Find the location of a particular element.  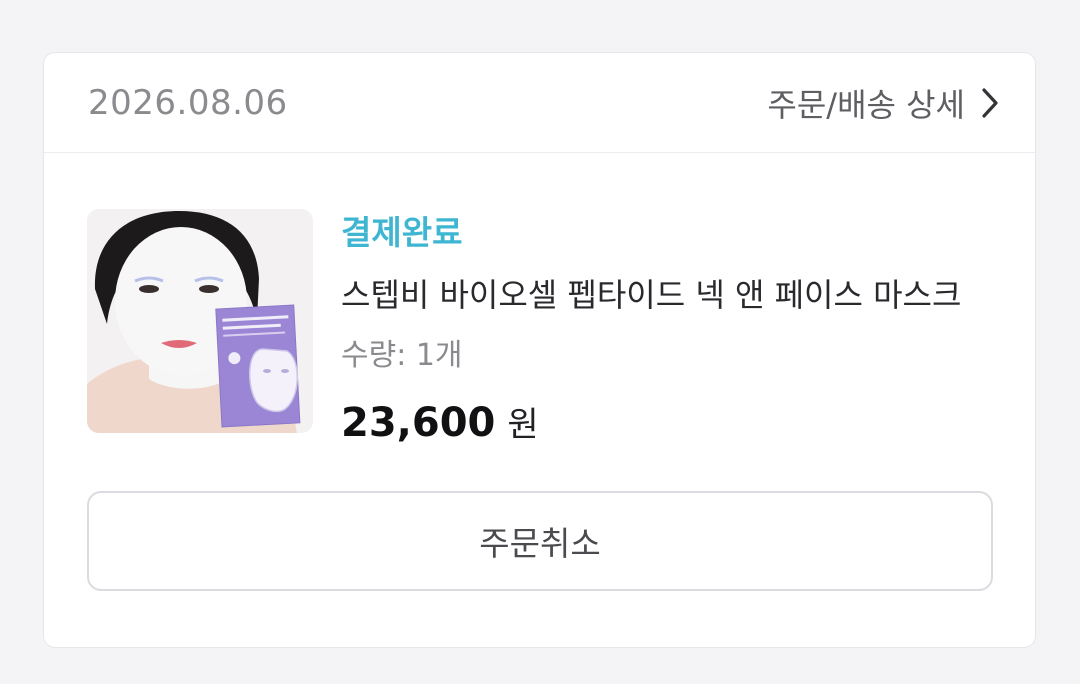

order-date: 2026.08.06 is located at coordinates (188, 102).